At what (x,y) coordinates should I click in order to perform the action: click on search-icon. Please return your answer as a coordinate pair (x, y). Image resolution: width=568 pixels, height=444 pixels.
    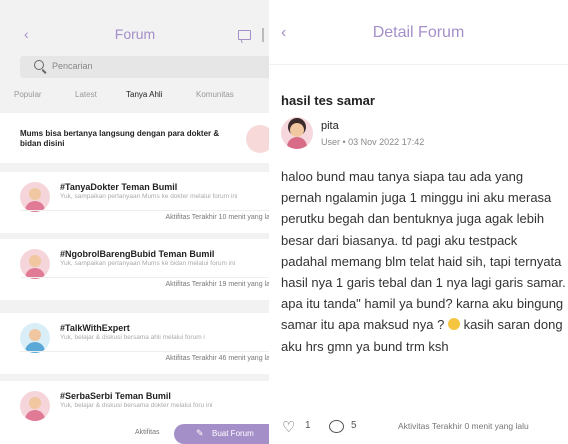
    Looking at the image, I should click on (39, 65).